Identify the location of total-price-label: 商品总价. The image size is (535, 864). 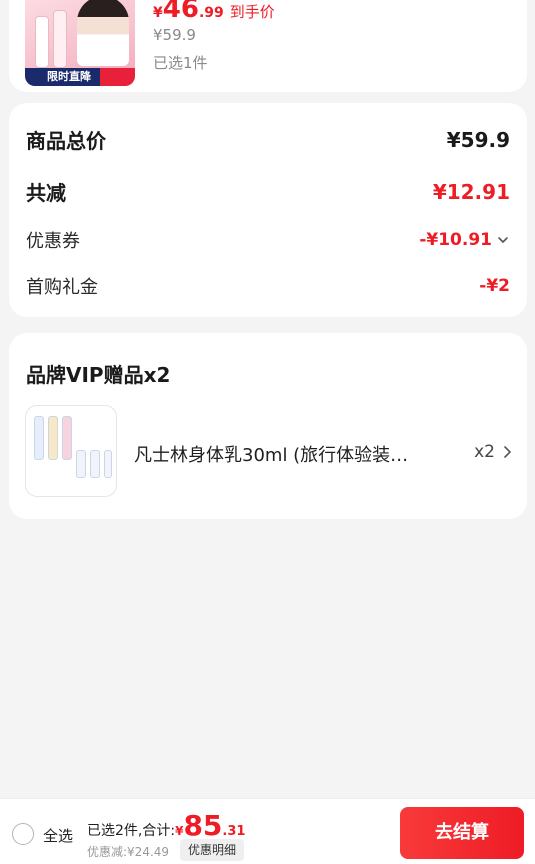
(66, 141).